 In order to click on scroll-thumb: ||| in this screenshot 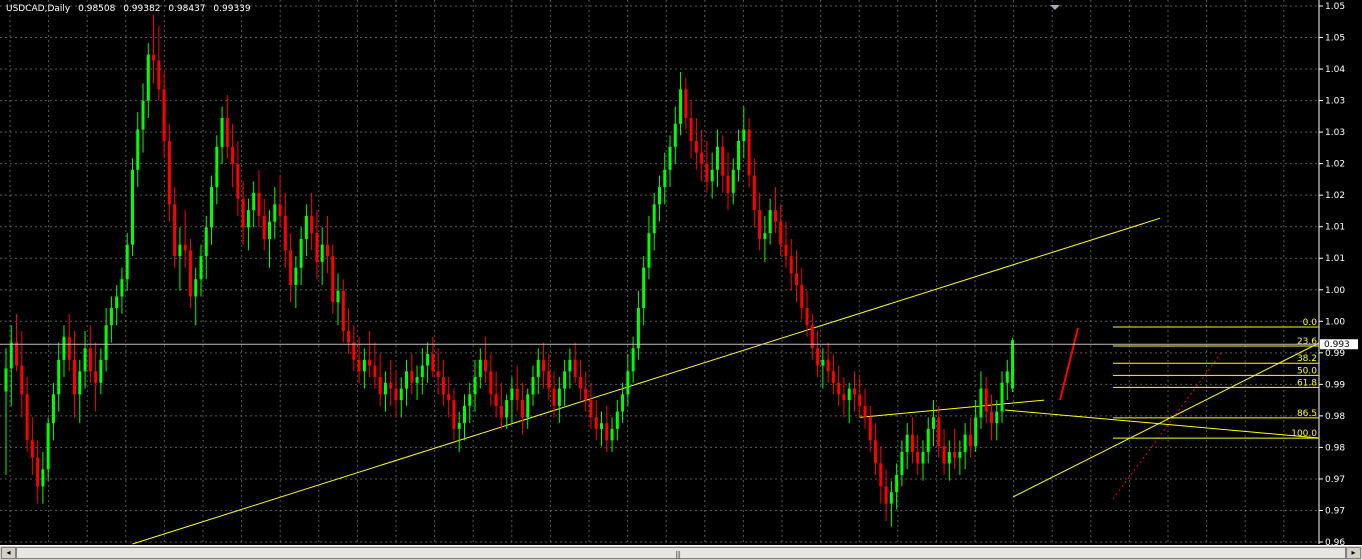, I will do `click(681, 553)`.